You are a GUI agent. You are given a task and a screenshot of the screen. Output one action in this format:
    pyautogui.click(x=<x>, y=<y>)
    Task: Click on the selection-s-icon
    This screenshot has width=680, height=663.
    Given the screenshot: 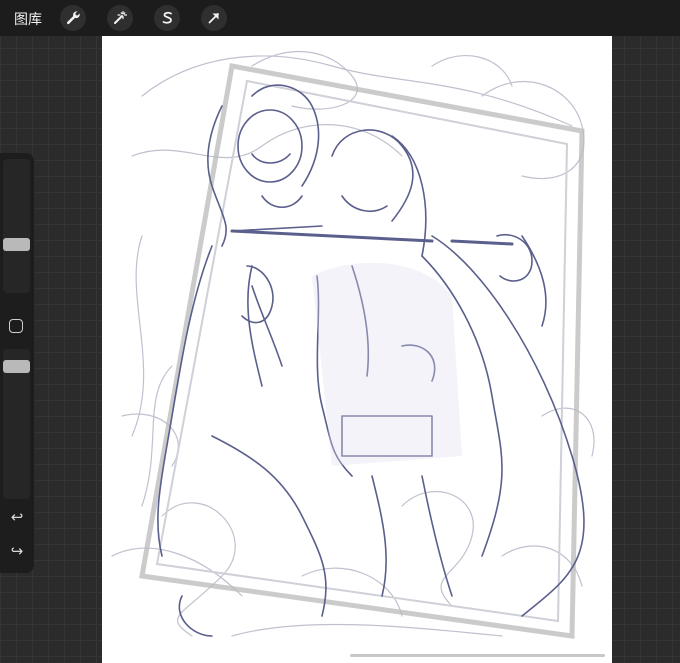 What is the action you would take?
    pyautogui.click(x=167, y=18)
    